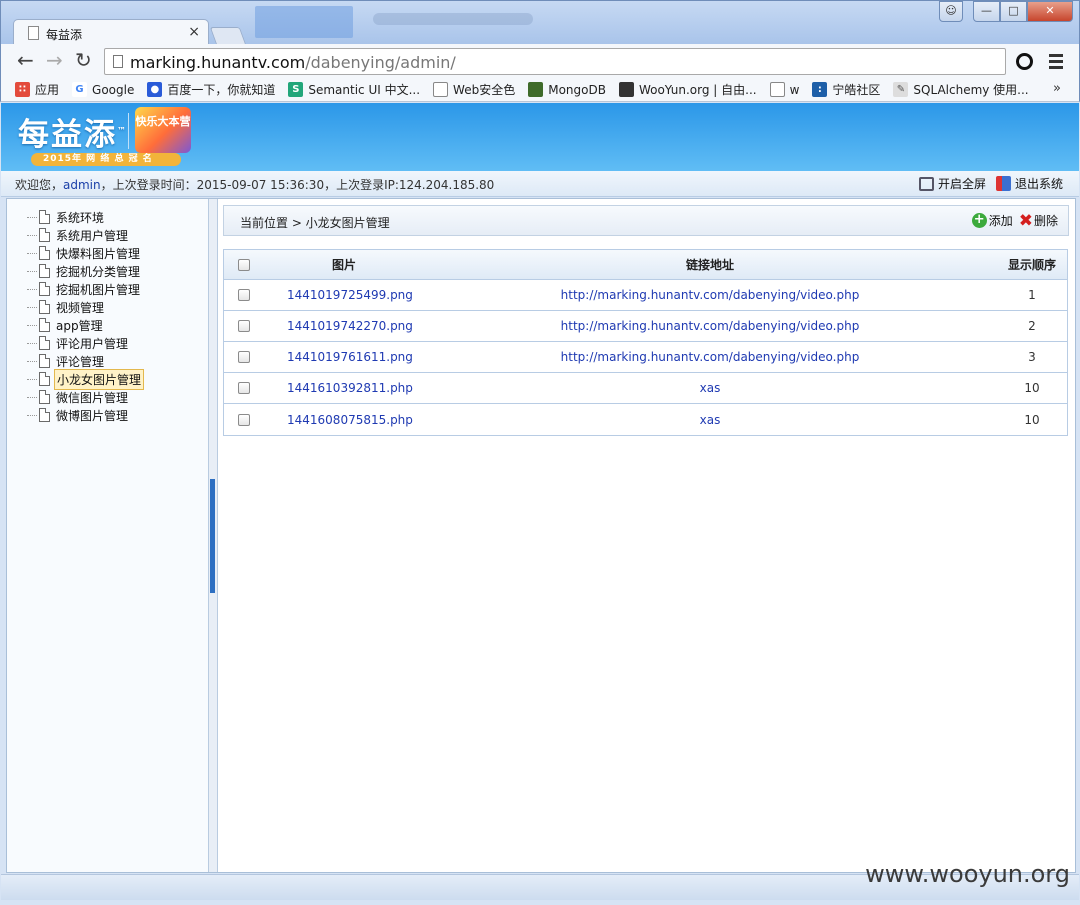 The width and height of the screenshot is (1080, 905). Describe the element at coordinates (536, 89) in the screenshot. I see `mongodb-leaf-icon` at that location.